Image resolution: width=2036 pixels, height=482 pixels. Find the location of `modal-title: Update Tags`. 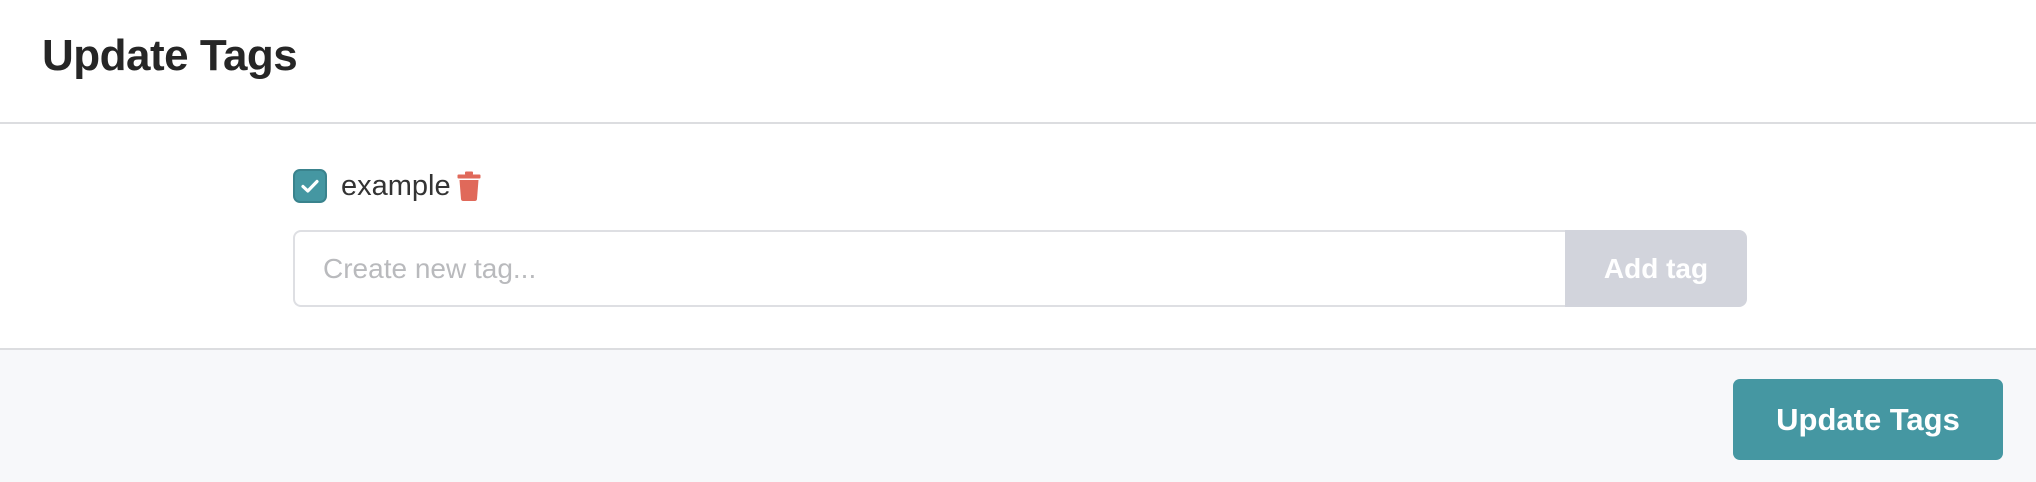

modal-title: Update Tags is located at coordinates (170, 55).